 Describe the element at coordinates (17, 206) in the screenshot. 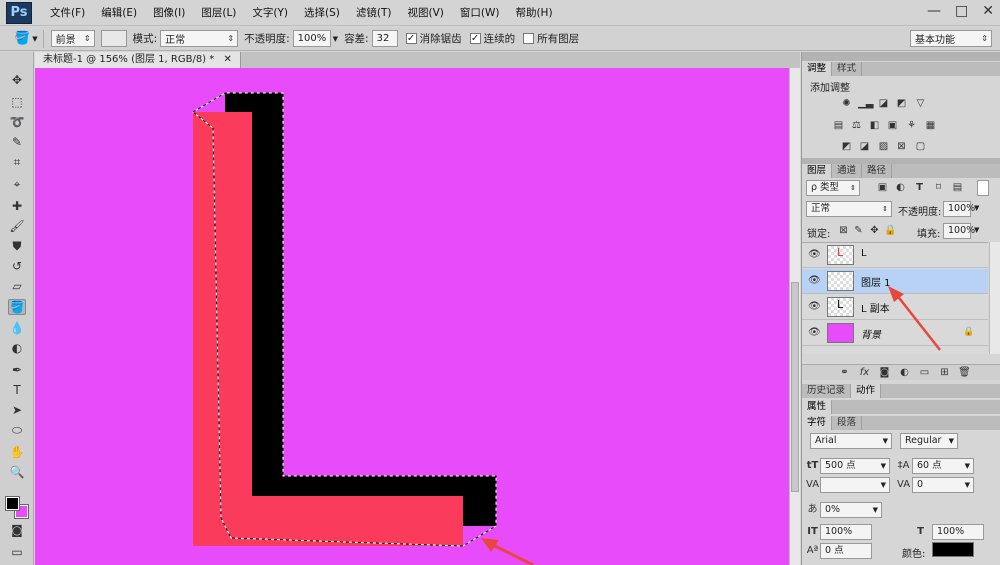

I see `healing-brush-tool-icon: ✚` at that location.